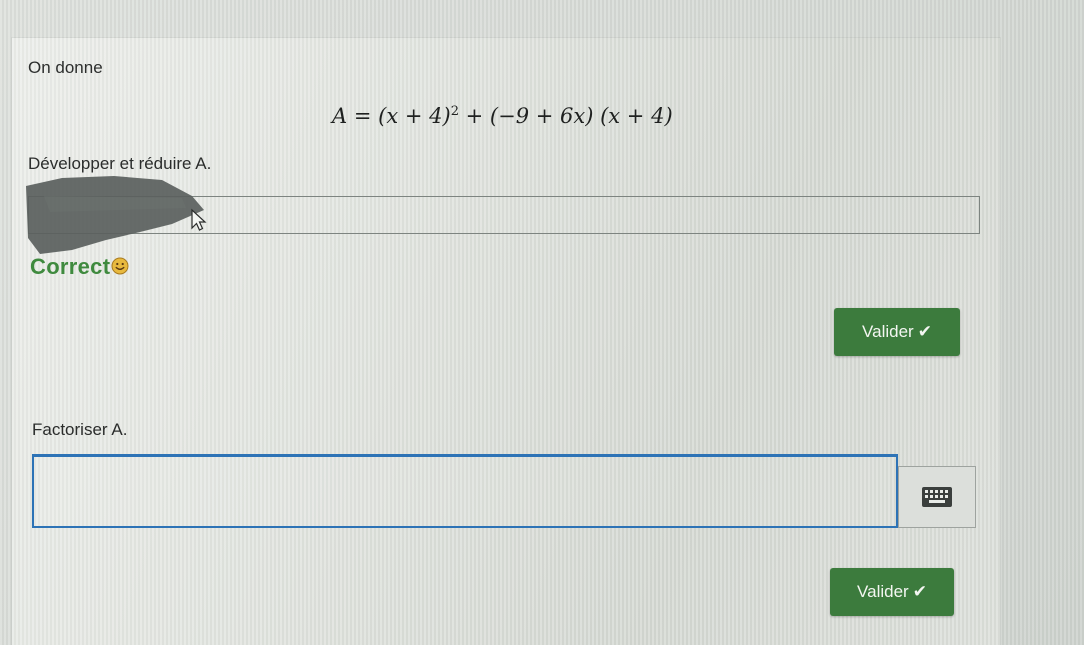 This screenshot has width=1084, height=645. What do you see at coordinates (115, 215) in the screenshot?
I see `redacted-answer-shape` at bounding box center [115, 215].